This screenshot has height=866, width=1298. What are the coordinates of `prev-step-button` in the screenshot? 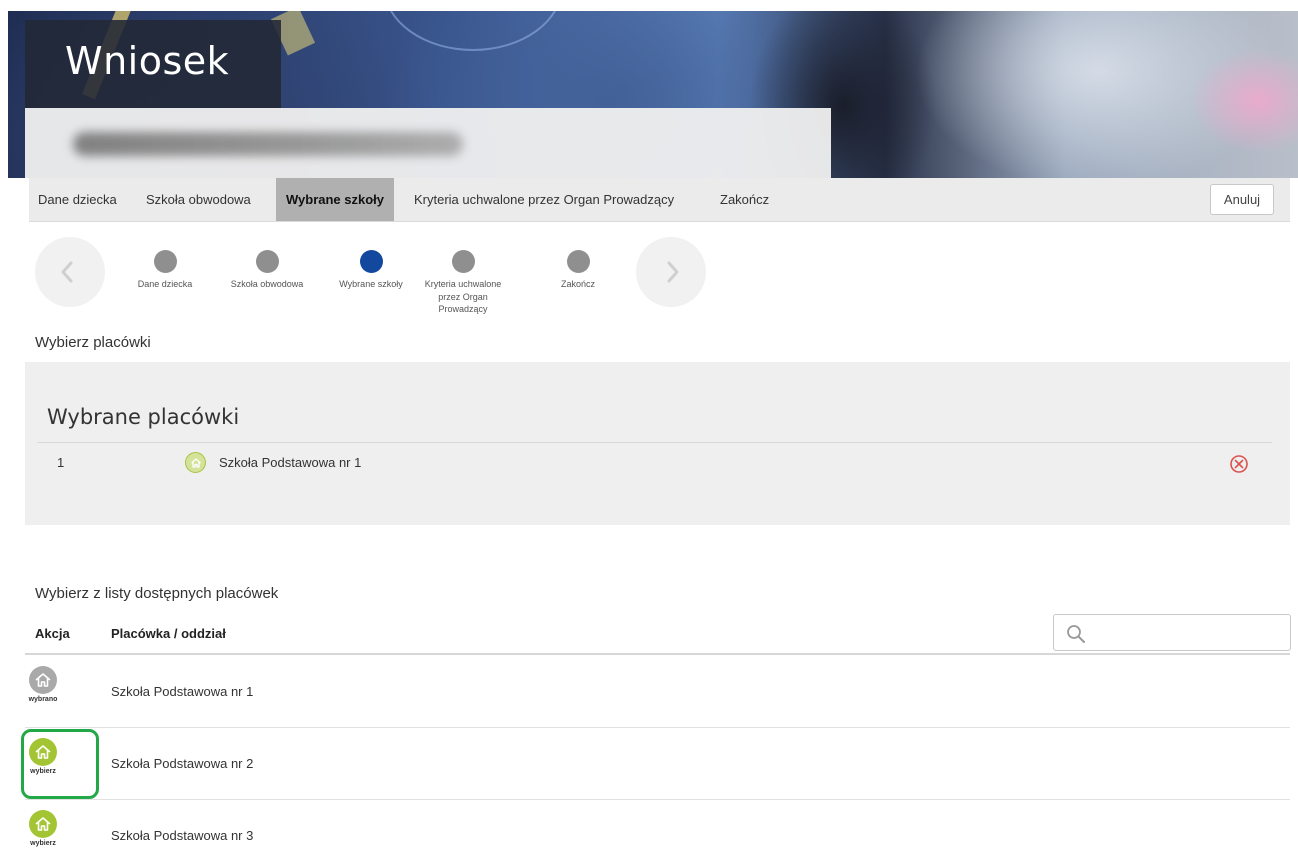 It's located at (70, 272).